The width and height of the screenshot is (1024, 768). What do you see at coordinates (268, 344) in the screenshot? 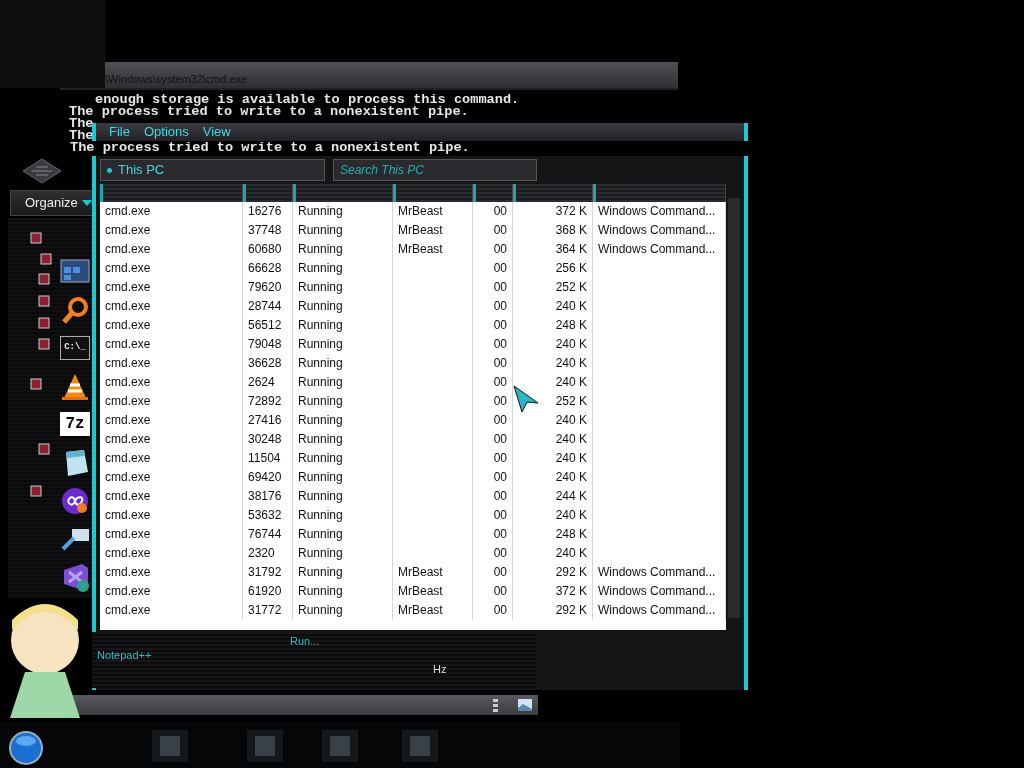
I see `table-cell: 79048` at bounding box center [268, 344].